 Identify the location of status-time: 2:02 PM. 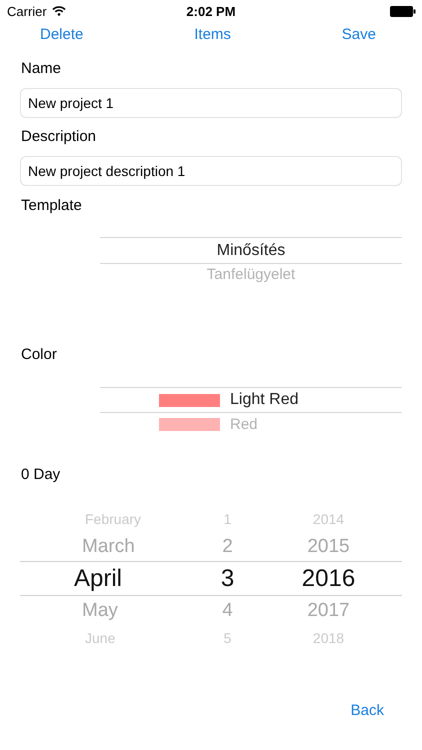
(211, 11).